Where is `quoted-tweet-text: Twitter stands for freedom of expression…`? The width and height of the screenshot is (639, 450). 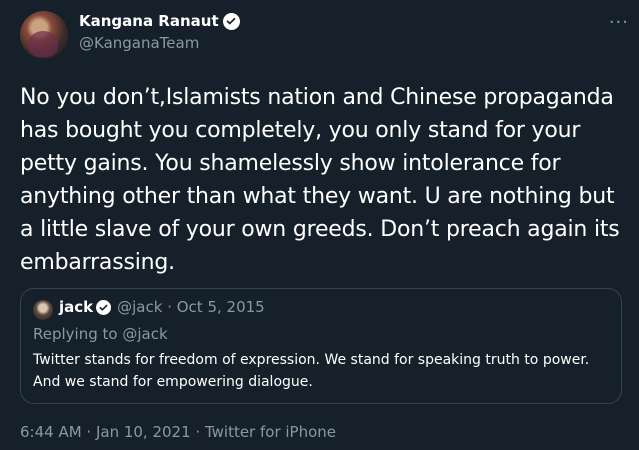 quoted-tweet-text: Twitter stands for freedom of expression… is located at coordinates (311, 371).